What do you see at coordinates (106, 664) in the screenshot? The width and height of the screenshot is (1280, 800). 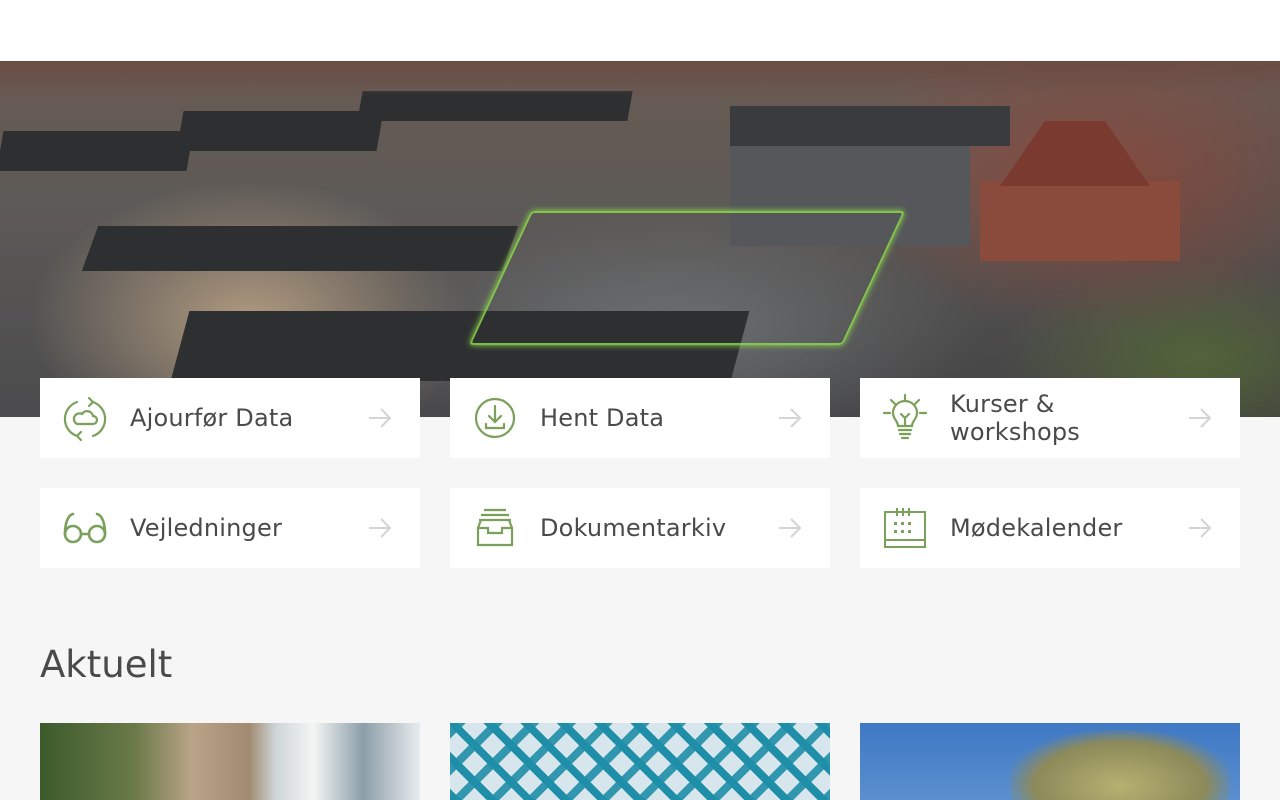 I see `section-heading-aktuelt: Aktuelt` at bounding box center [106, 664].